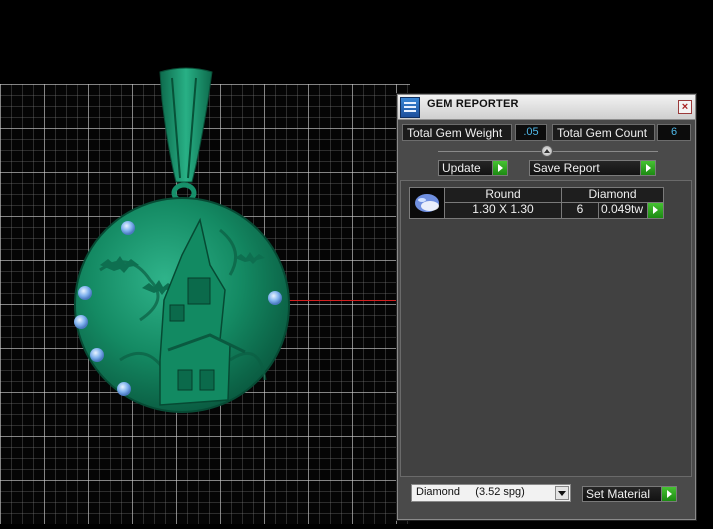 The height and width of the screenshot is (529, 713). Describe the element at coordinates (473, 104) in the screenshot. I see `panel-title: GEM REPORTER` at that location.